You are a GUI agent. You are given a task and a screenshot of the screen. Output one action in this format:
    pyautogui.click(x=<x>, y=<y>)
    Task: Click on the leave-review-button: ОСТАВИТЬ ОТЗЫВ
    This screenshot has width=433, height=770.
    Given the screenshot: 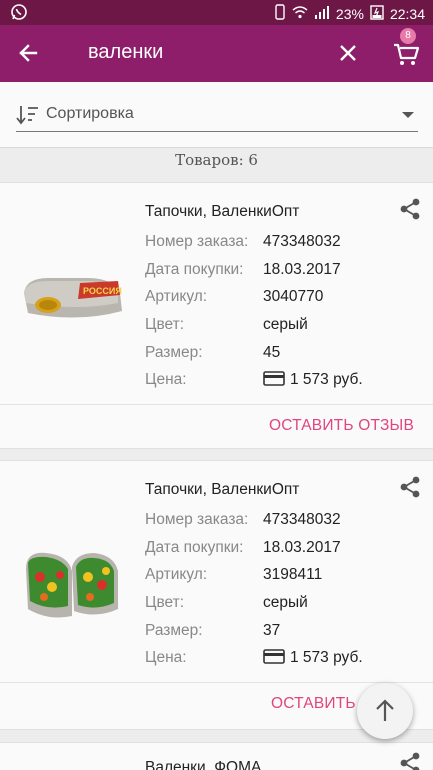 What is the action you would take?
    pyautogui.click(x=341, y=426)
    